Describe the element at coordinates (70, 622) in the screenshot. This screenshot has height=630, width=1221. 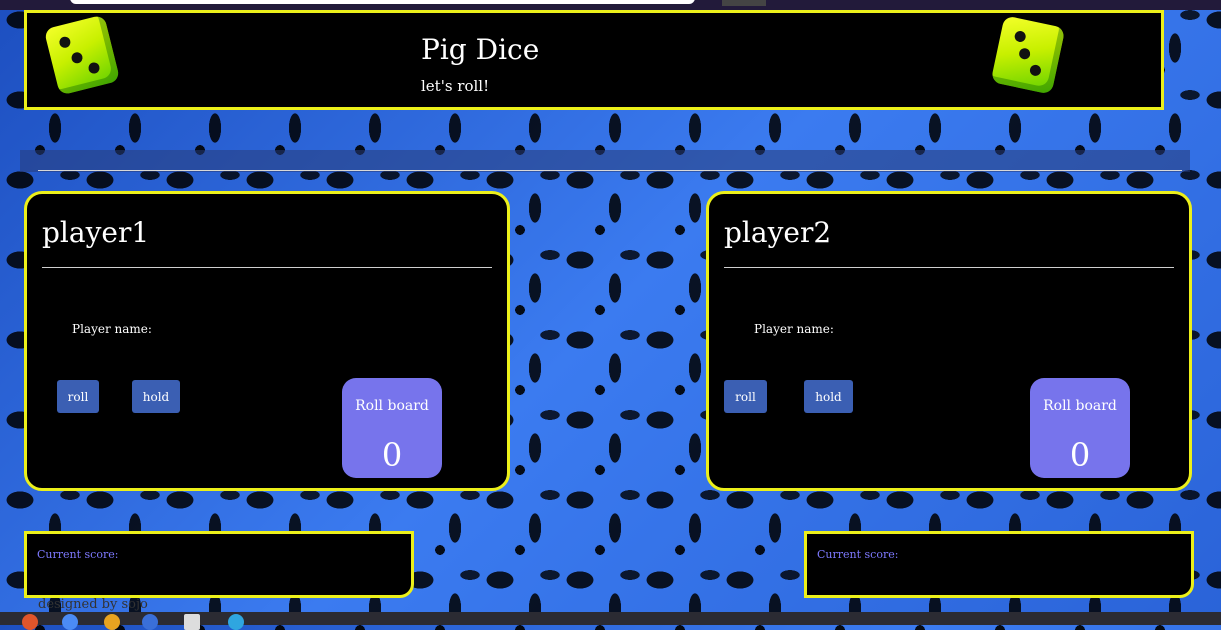
I see `browser-icon` at that location.